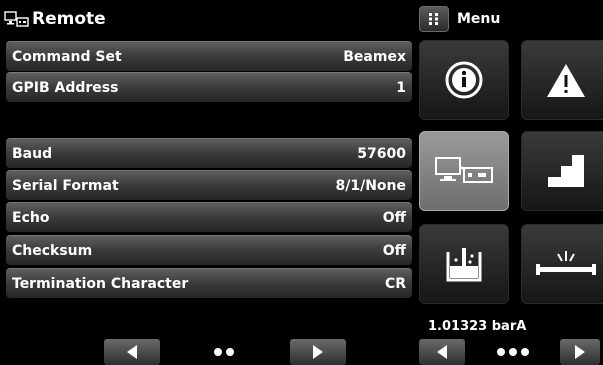 Image resolution: width=603 pixels, height=365 pixels. I want to click on setting-value: CR, so click(395, 283).